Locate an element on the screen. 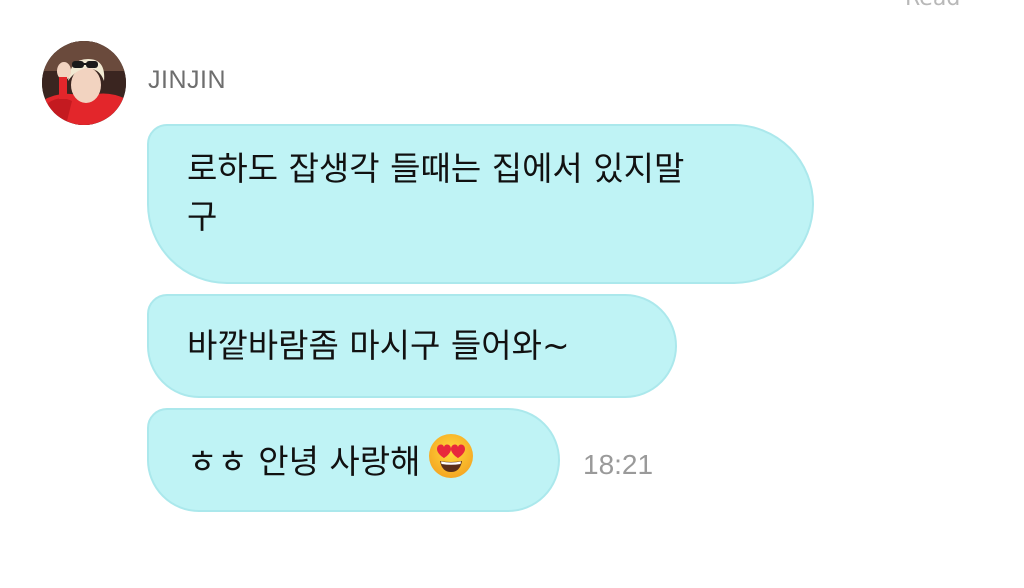 The width and height of the screenshot is (1024, 588). message-text: 로하도 잡생각 들때는 집에서 있지말 is located at coordinates (436, 168).